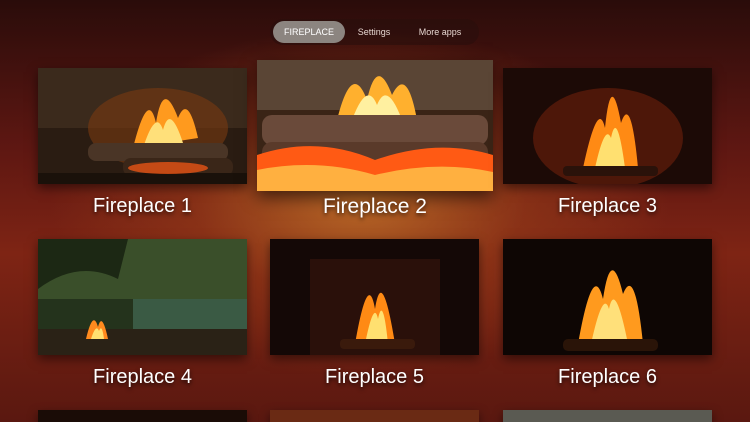 This screenshot has height=422, width=750. I want to click on fireplace-card-1: Fireplace 1, so click(142, 148).